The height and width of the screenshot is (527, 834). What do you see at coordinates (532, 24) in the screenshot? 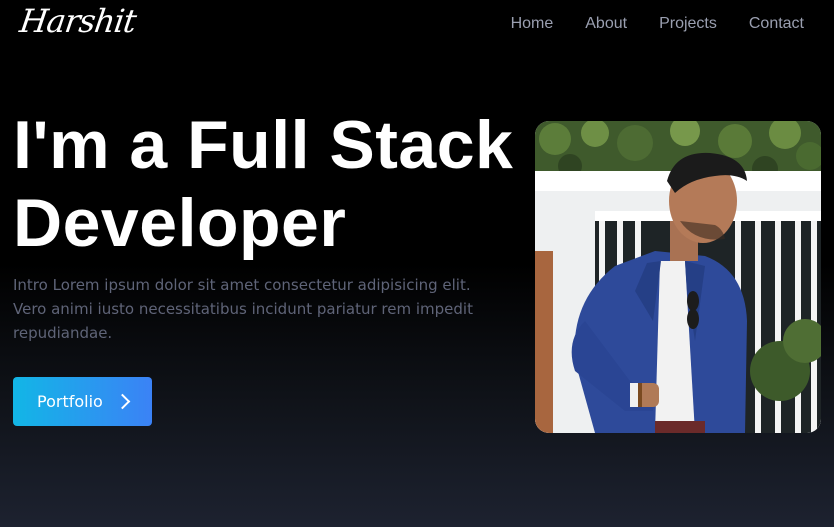
I see `nav-link-home: Home` at bounding box center [532, 24].